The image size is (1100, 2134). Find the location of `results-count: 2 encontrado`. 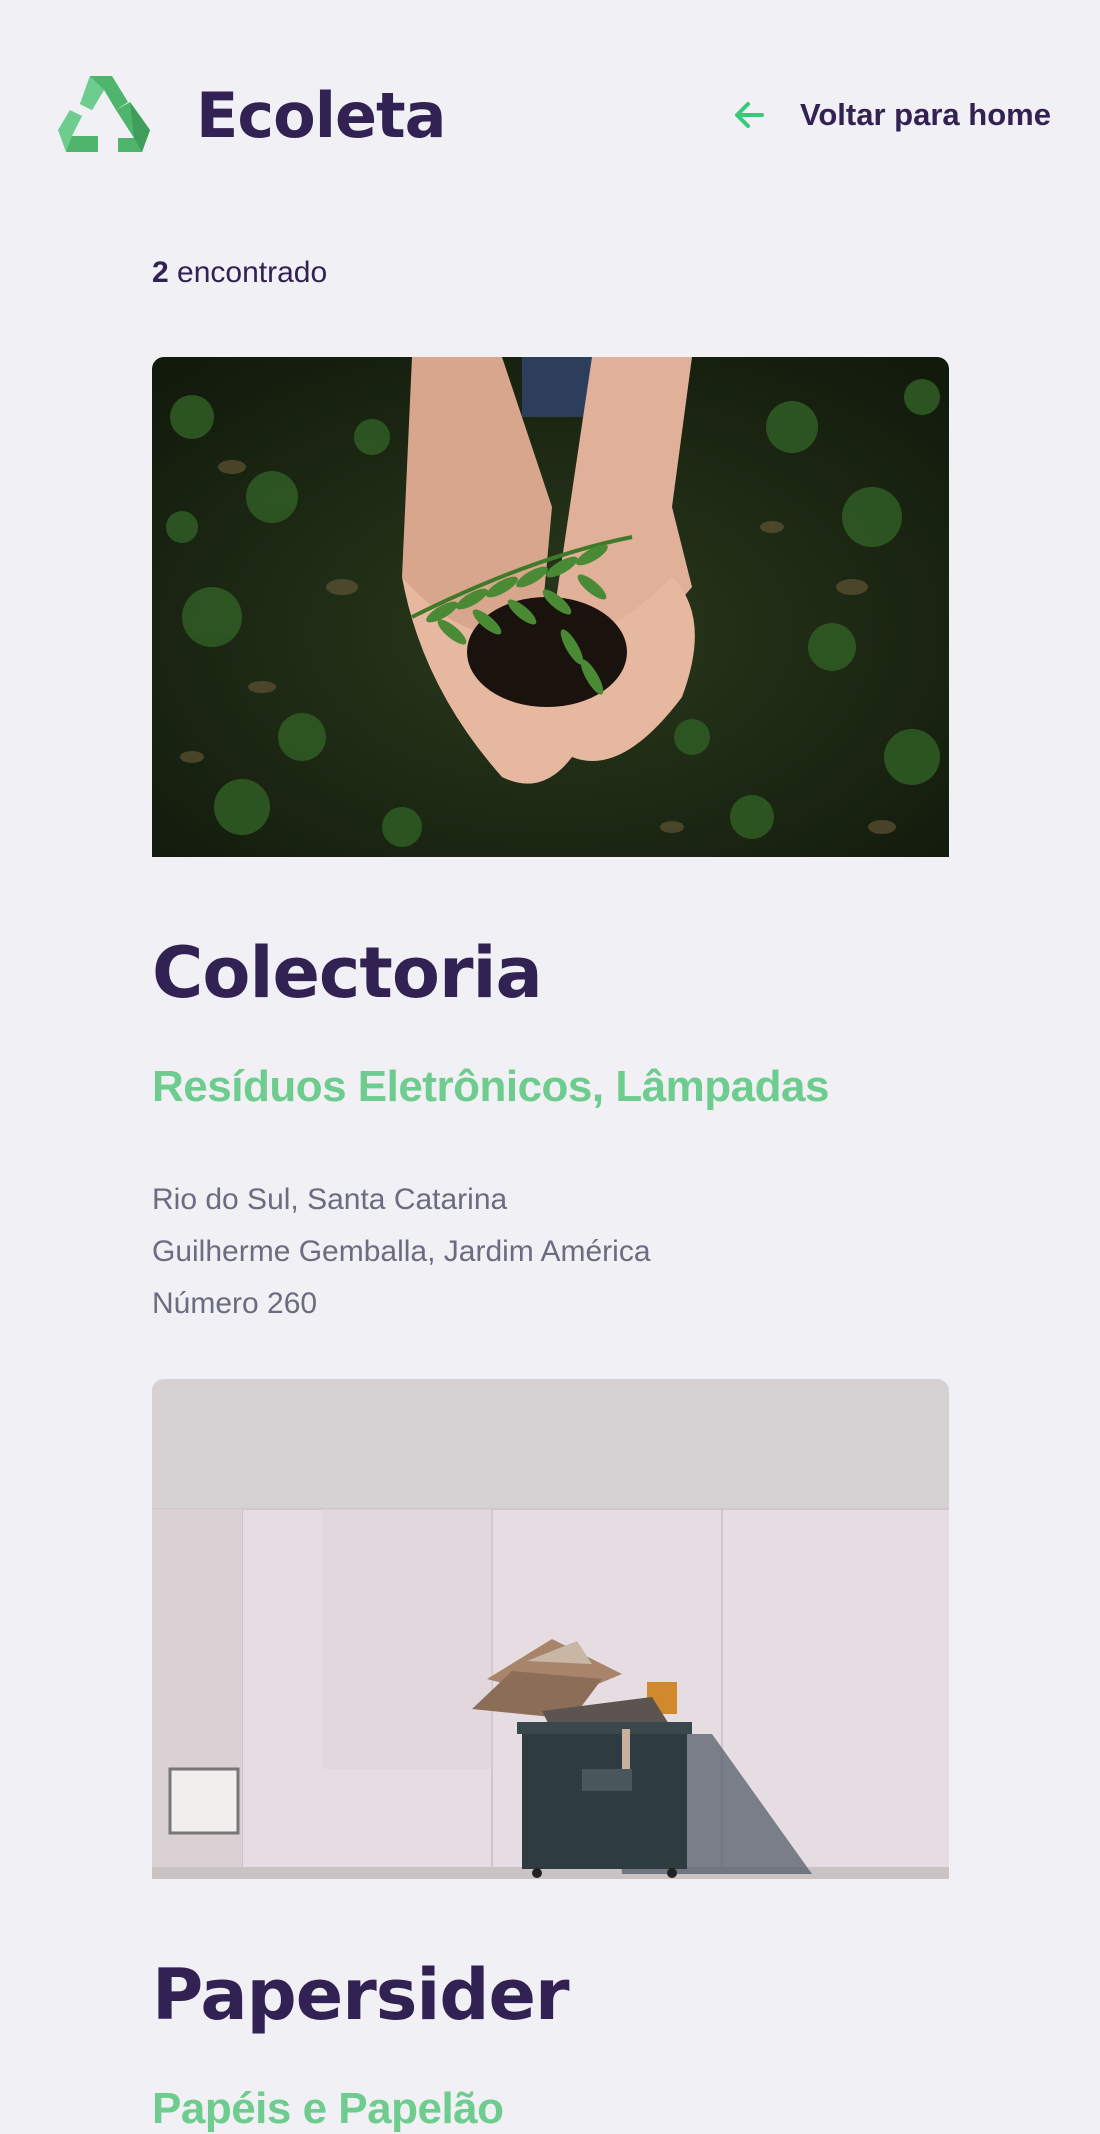

results-count: 2 encontrado is located at coordinates (239, 273).